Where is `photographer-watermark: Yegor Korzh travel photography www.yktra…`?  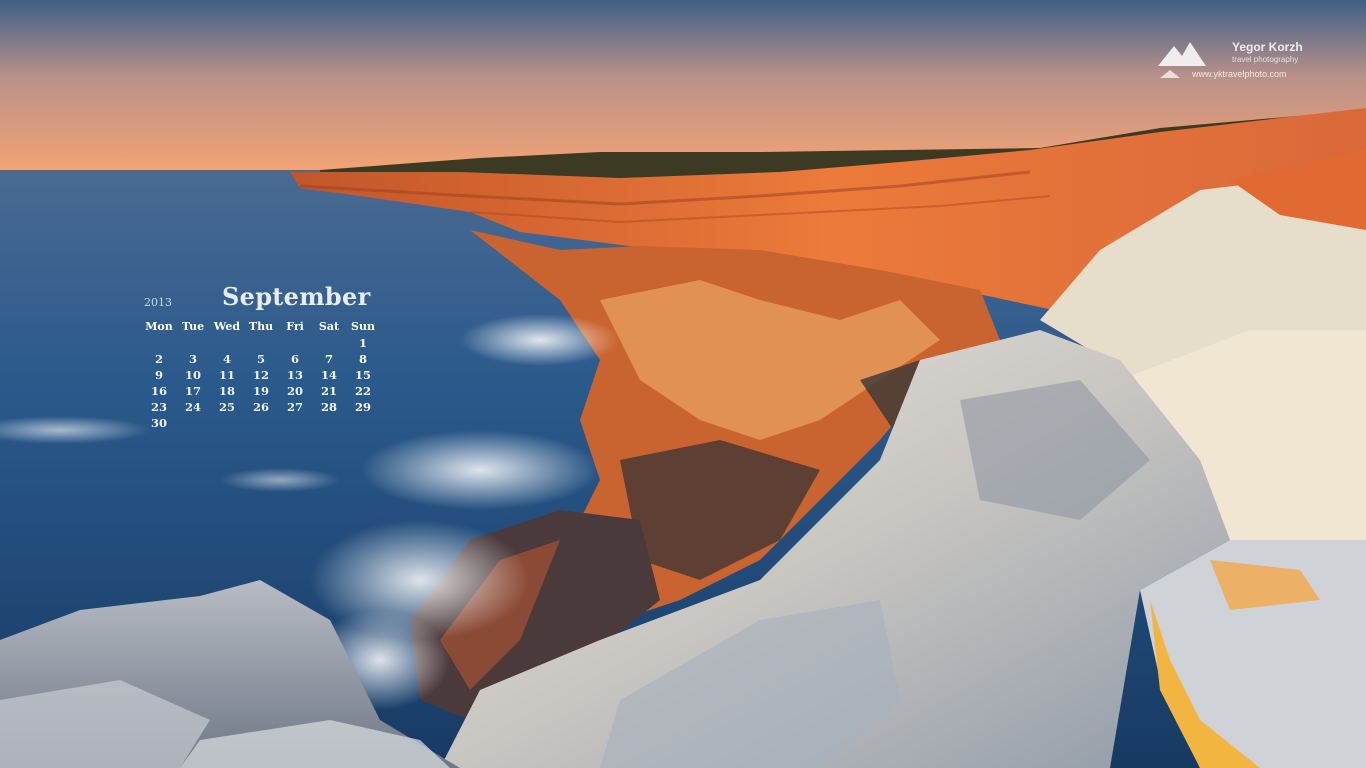
photographer-watermark: Yegor Korzh travel photography www.yktra… is located at coordinates (1236, 60).